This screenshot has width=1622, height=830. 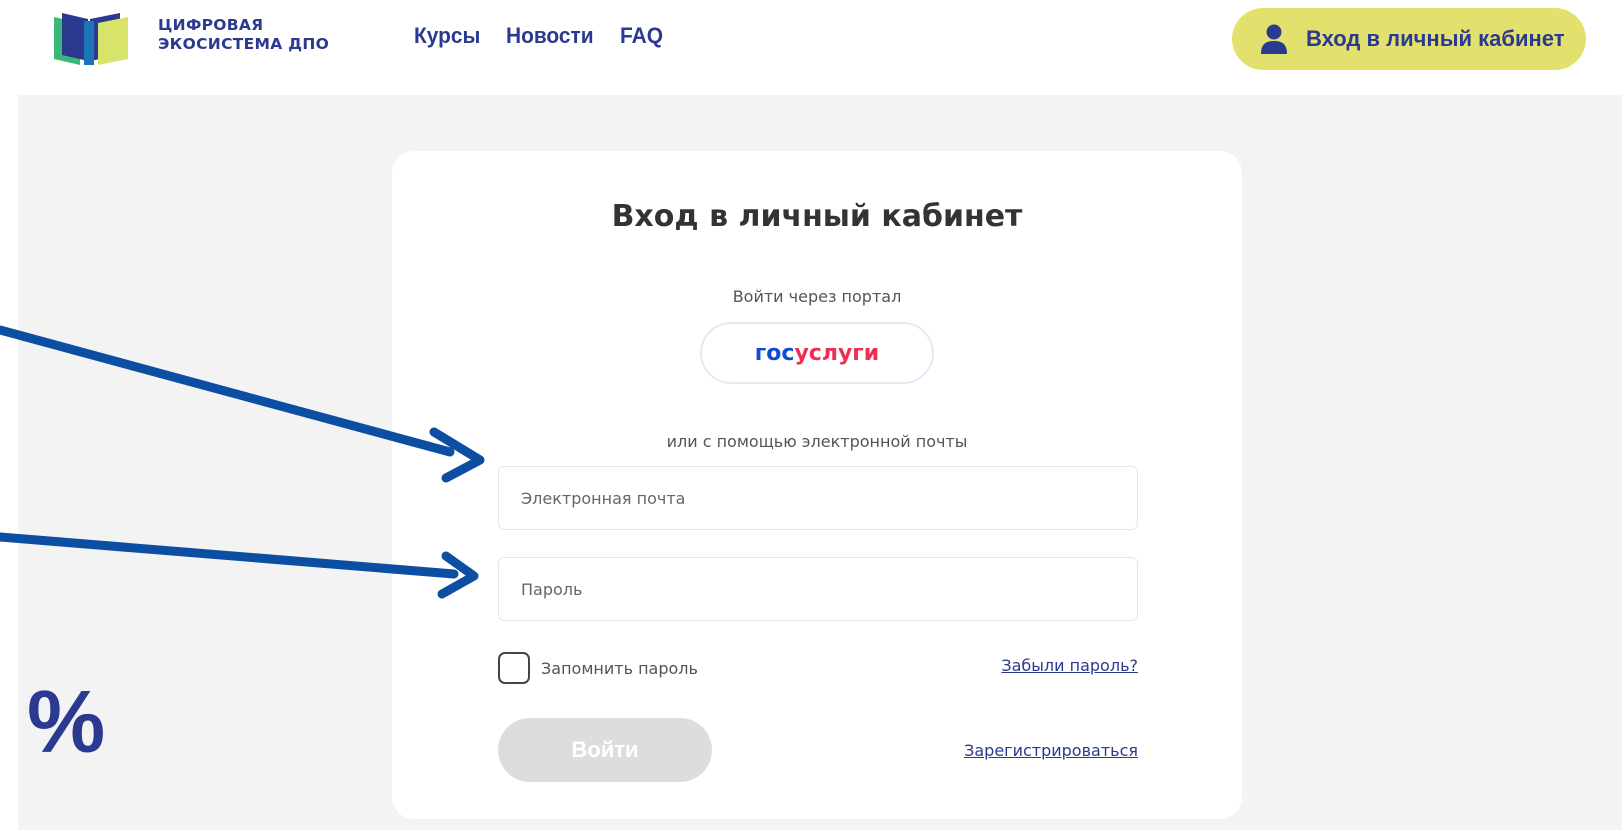 What do you see at coordinates (817, 441) in the screenshot?
I see `email-login-label: или с помощью электронной почты` at bounding box center [817, 441].